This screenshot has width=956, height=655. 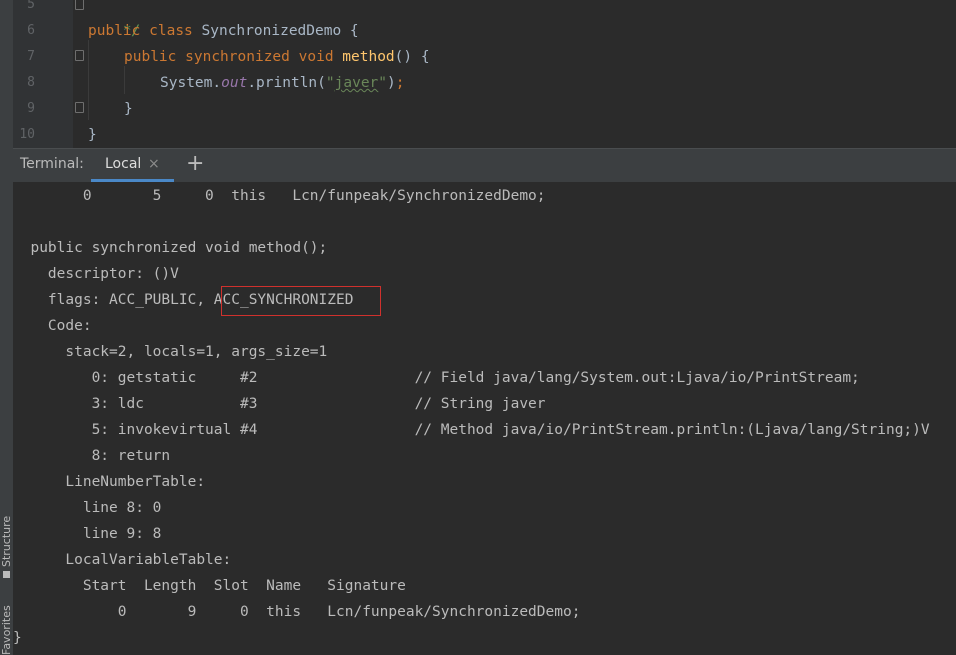 I want to click on terminal-line: Start Length Slot Name Signature, so click(x=209, y=586).